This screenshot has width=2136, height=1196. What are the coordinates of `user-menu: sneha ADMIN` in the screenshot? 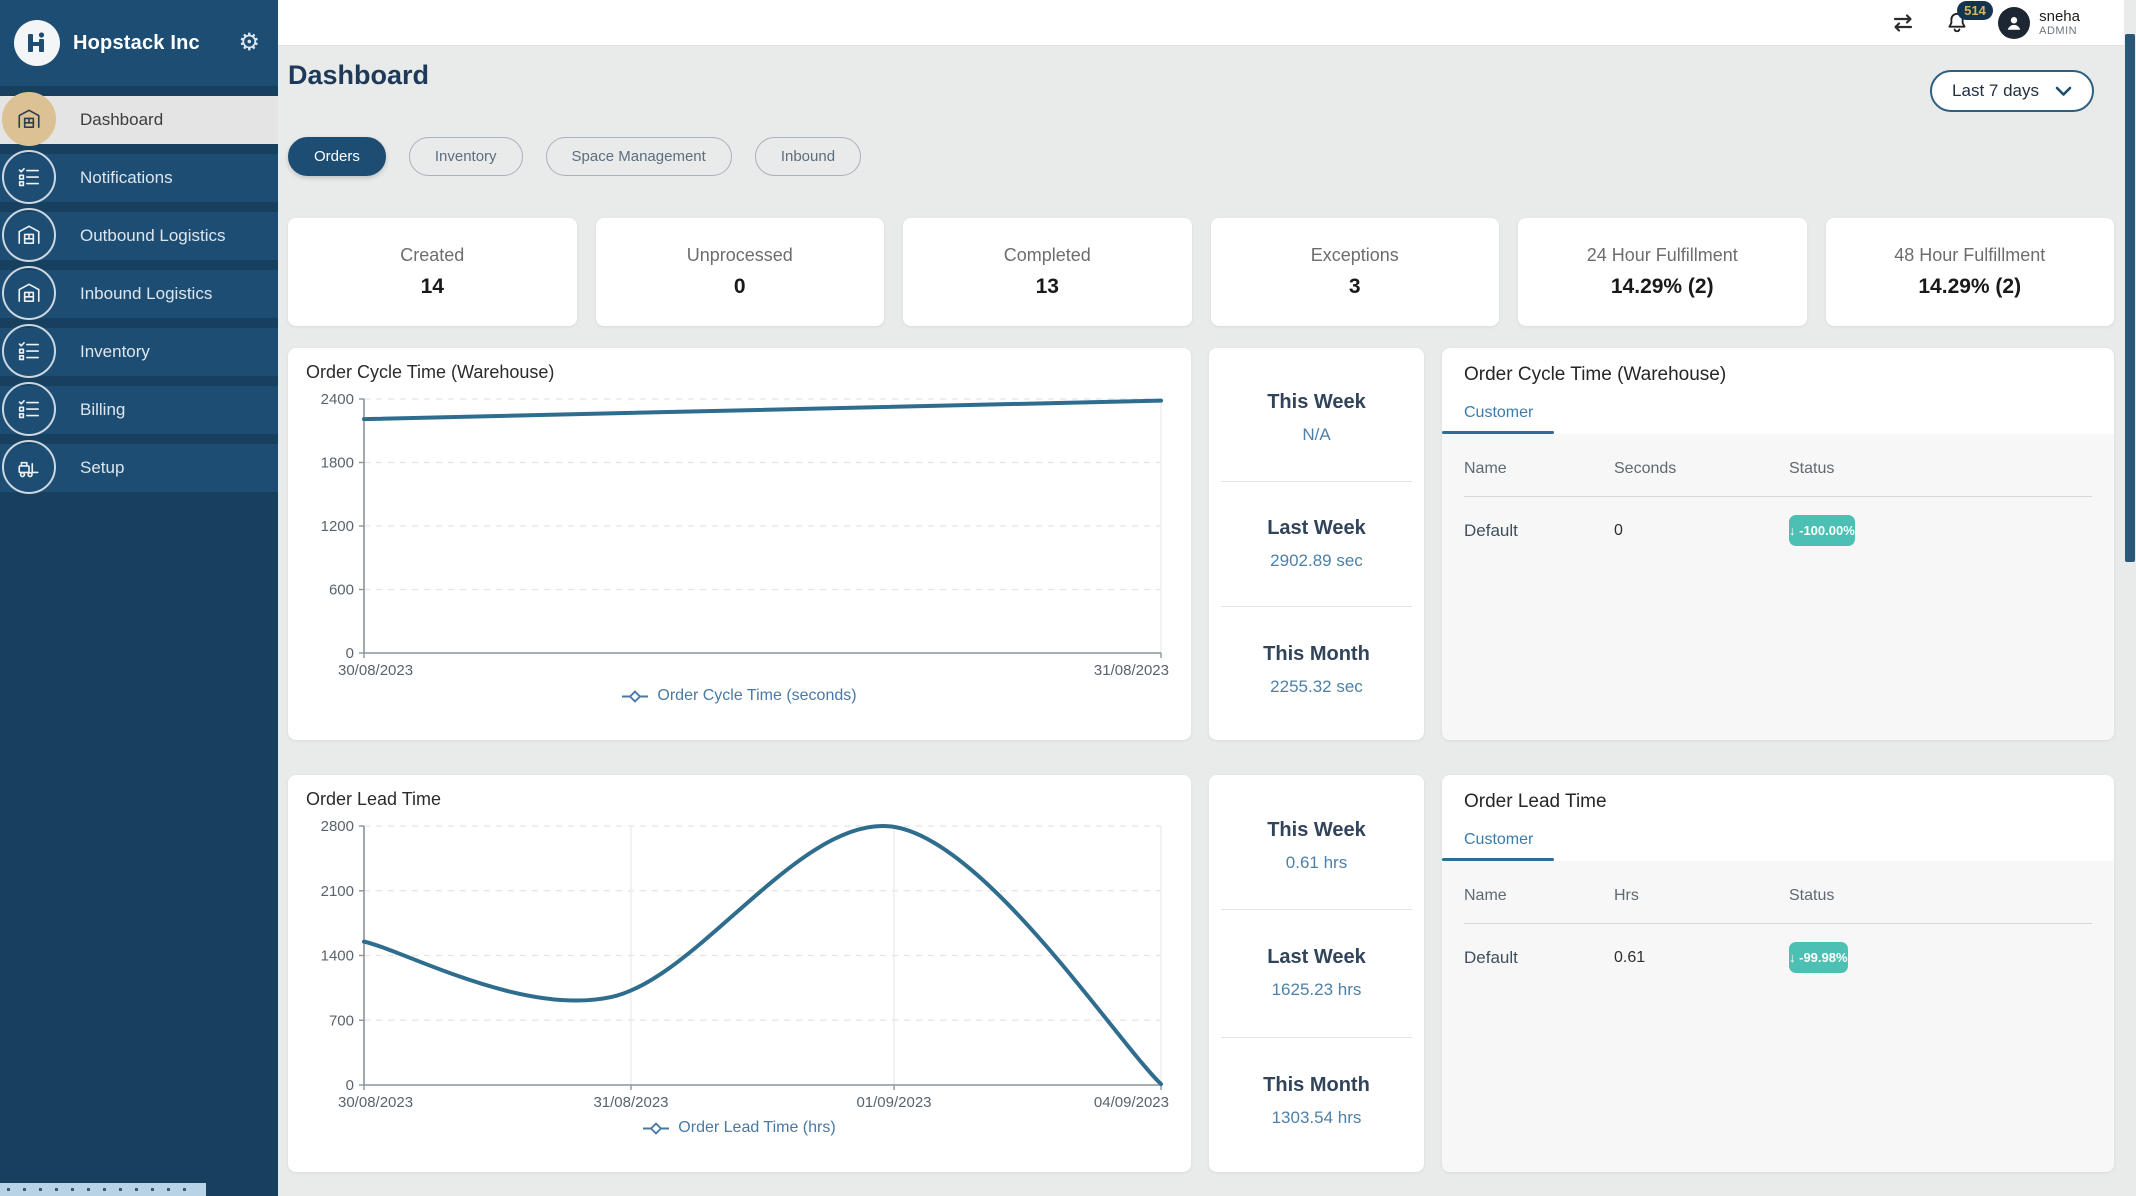 It's located at (2039, 22).